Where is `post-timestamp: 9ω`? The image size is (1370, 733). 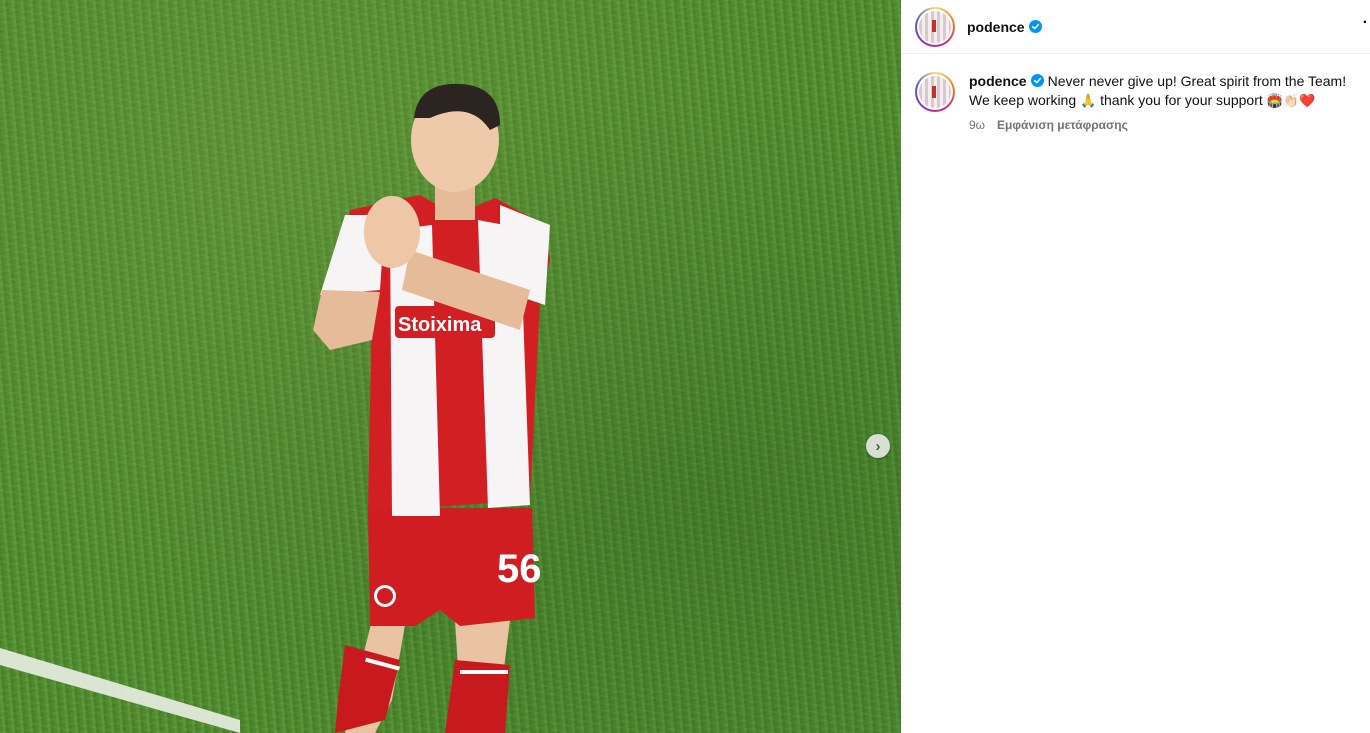
post-timestamp: 9ω is located at coordinates (977, 125).